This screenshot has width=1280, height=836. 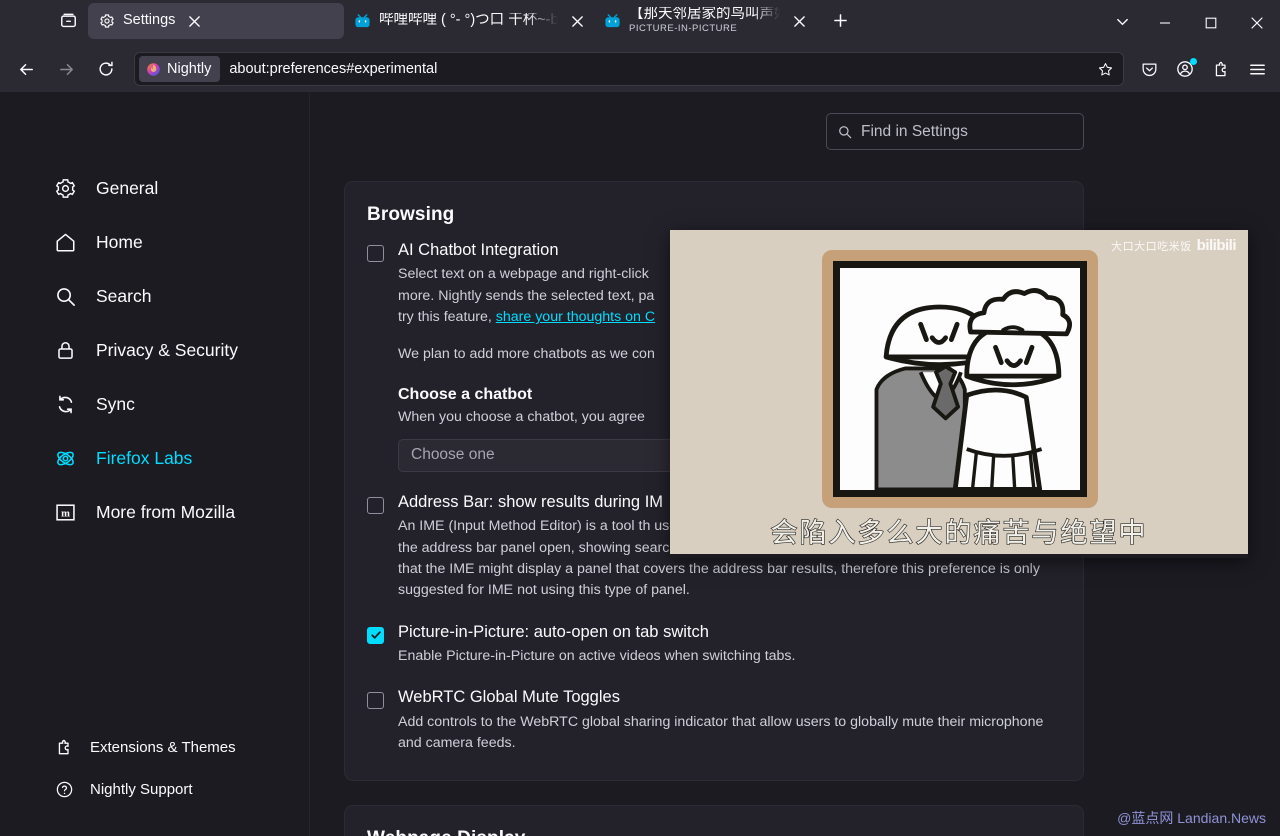 I want to click on tab-strip-controls, so click(x=1191, y=23).